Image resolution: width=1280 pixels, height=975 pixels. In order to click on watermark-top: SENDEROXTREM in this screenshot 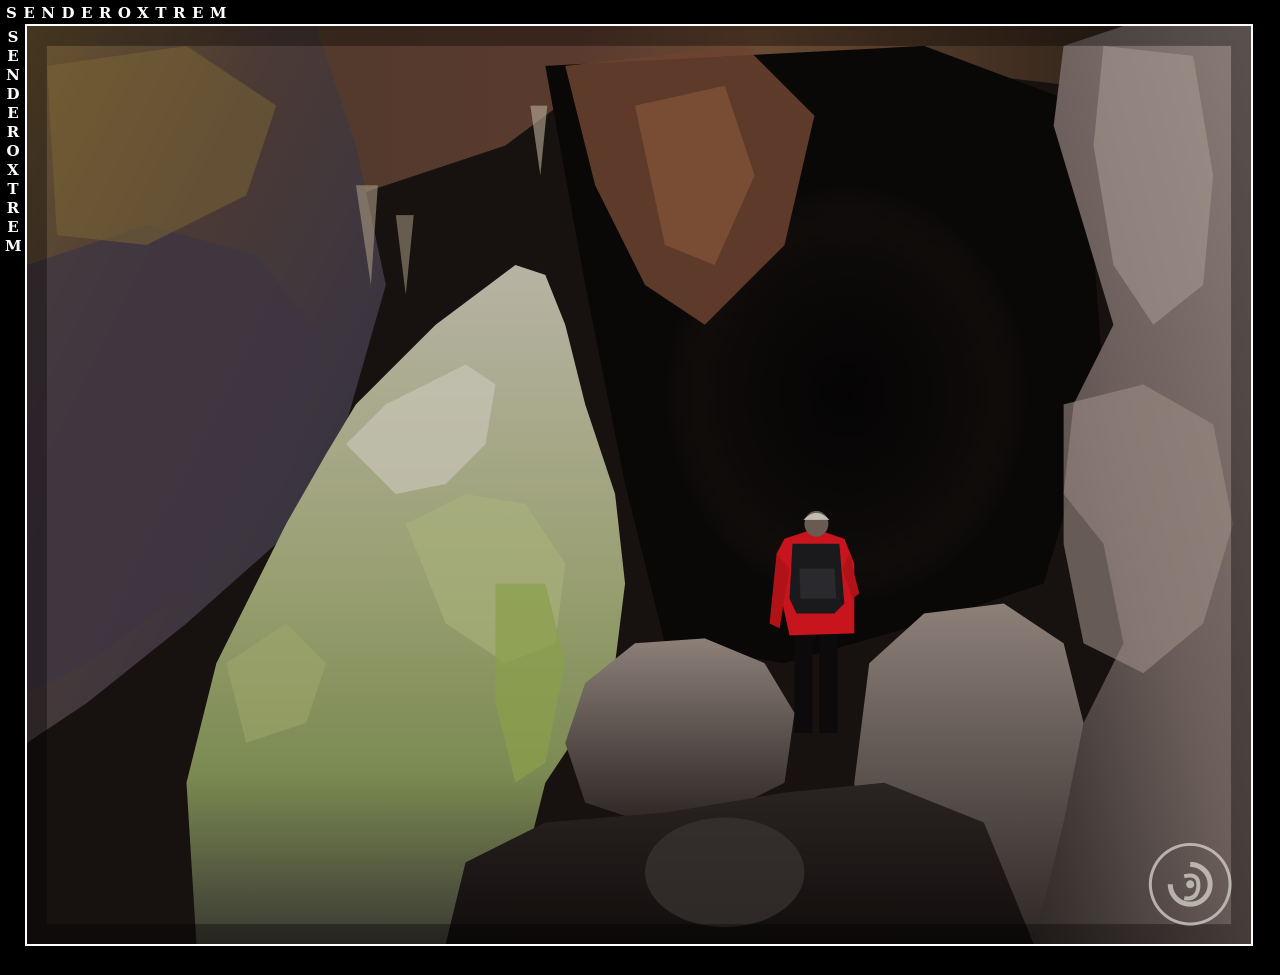, I will do `click(119, 13)`.